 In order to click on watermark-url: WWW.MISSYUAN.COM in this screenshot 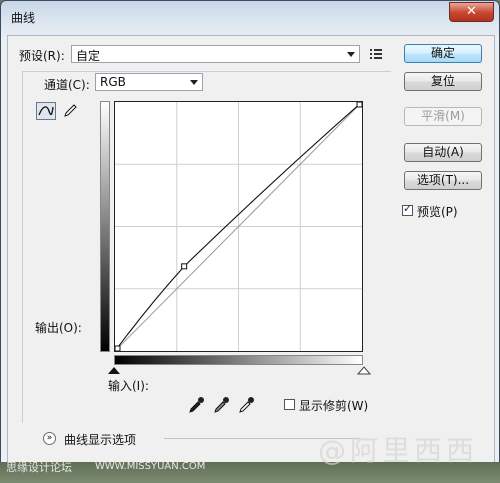, I will do `click(150, 466)`.